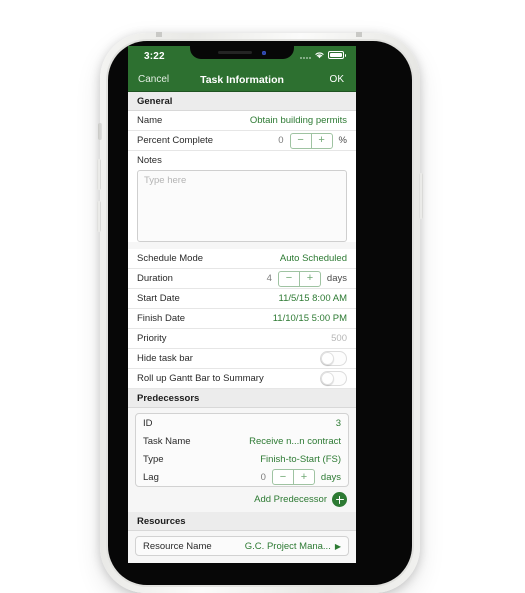 The height and width of the screenshot is (593, 525). I want to click on lag-unit-label: days, so click(330, 477).